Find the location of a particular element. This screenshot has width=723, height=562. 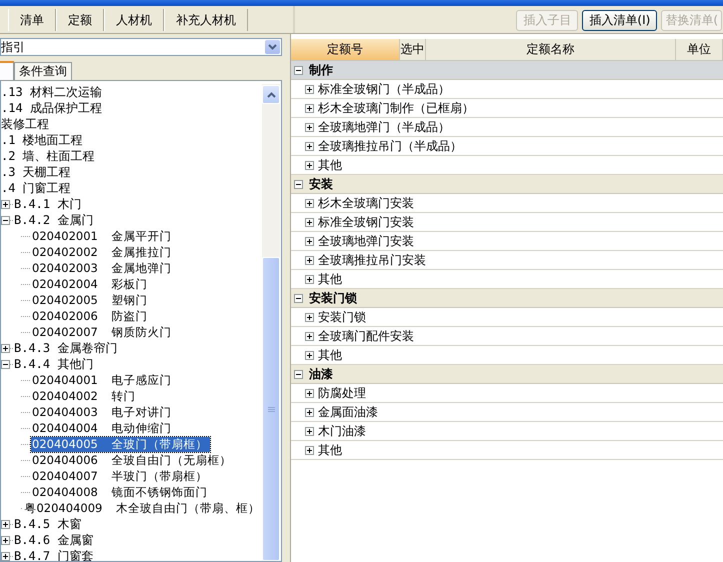

quota-item: 安装门锁 is located at coordinates (342, 317).